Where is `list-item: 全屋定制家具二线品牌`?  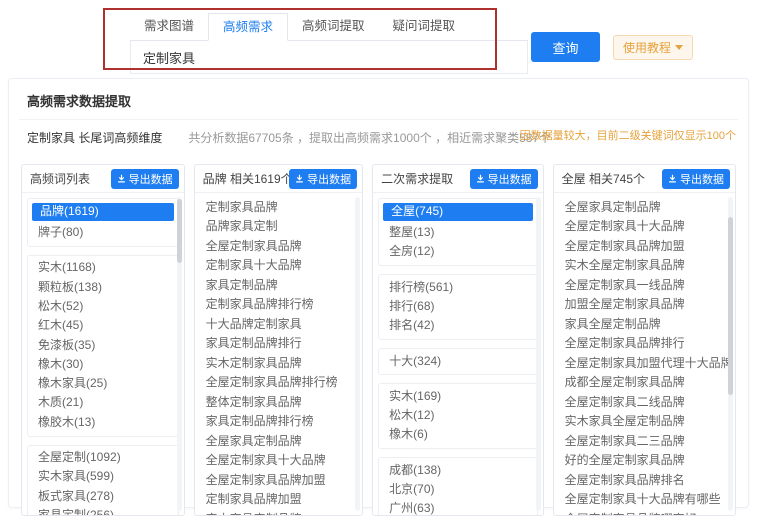
list-item: 全屋定制家具二线品牌 is located at coordinates (644, 402).